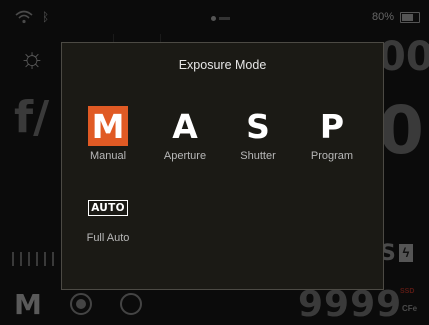 The height and width of the screenshot is (325, 429). I want to click on mode-manual-button: M Manual, so click(108, 134).